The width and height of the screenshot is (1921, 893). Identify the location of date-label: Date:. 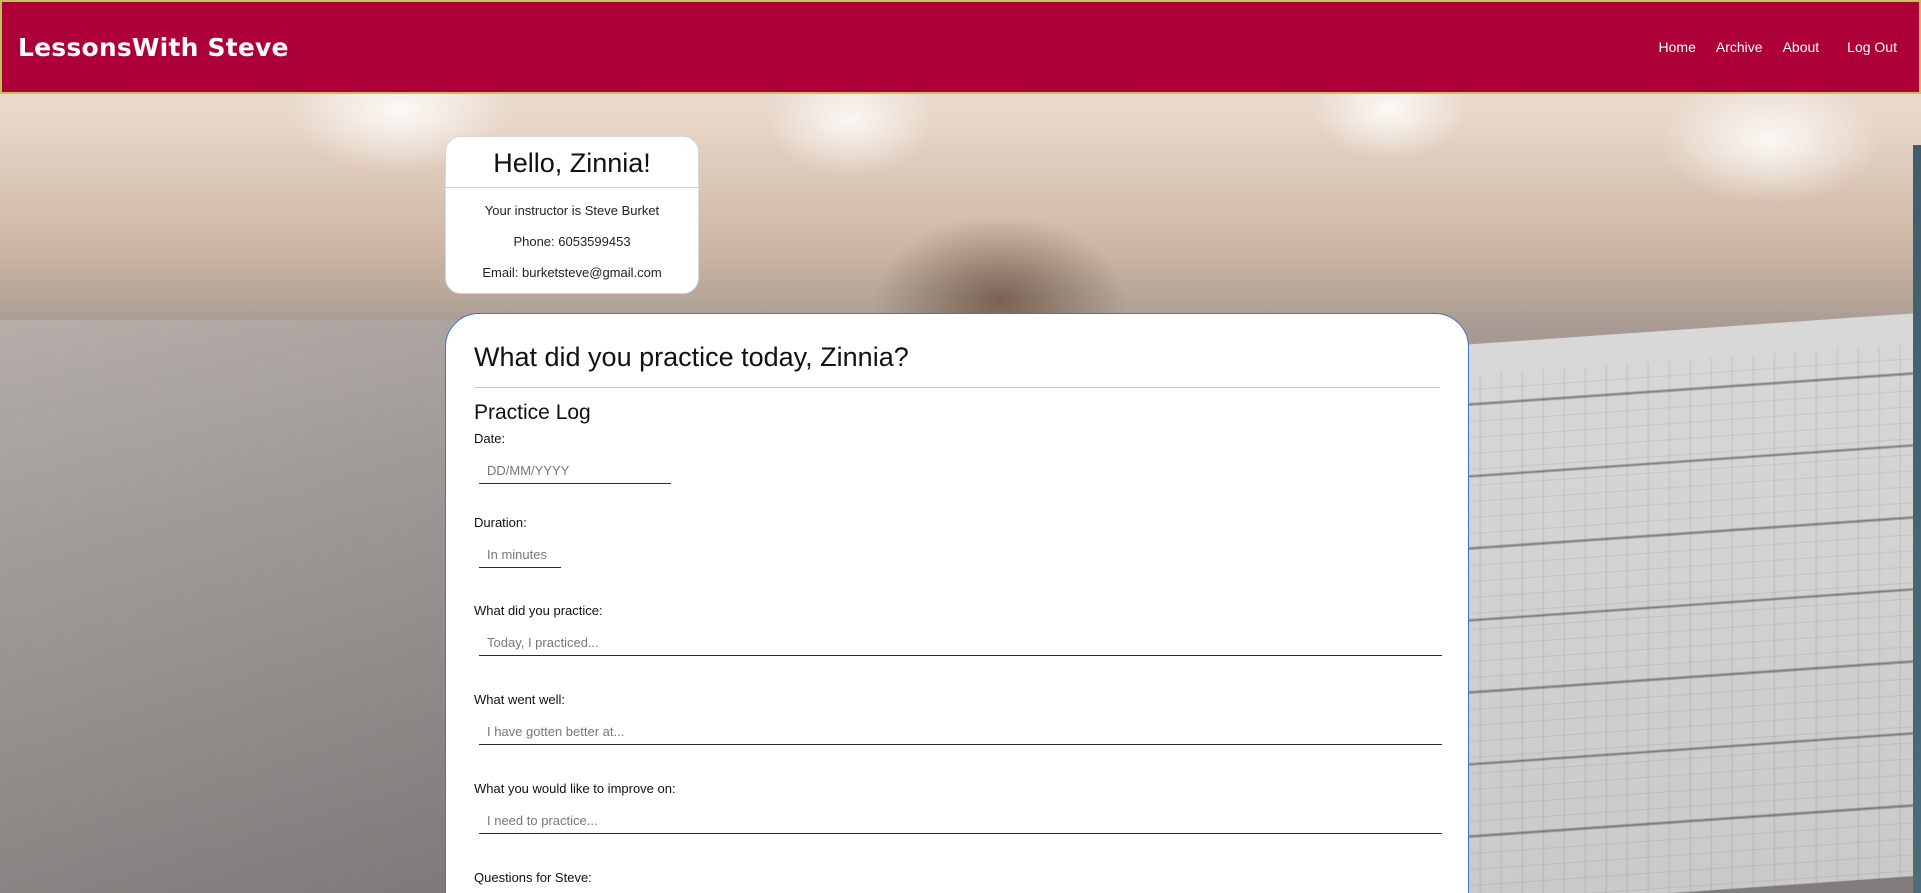
(490, 438).